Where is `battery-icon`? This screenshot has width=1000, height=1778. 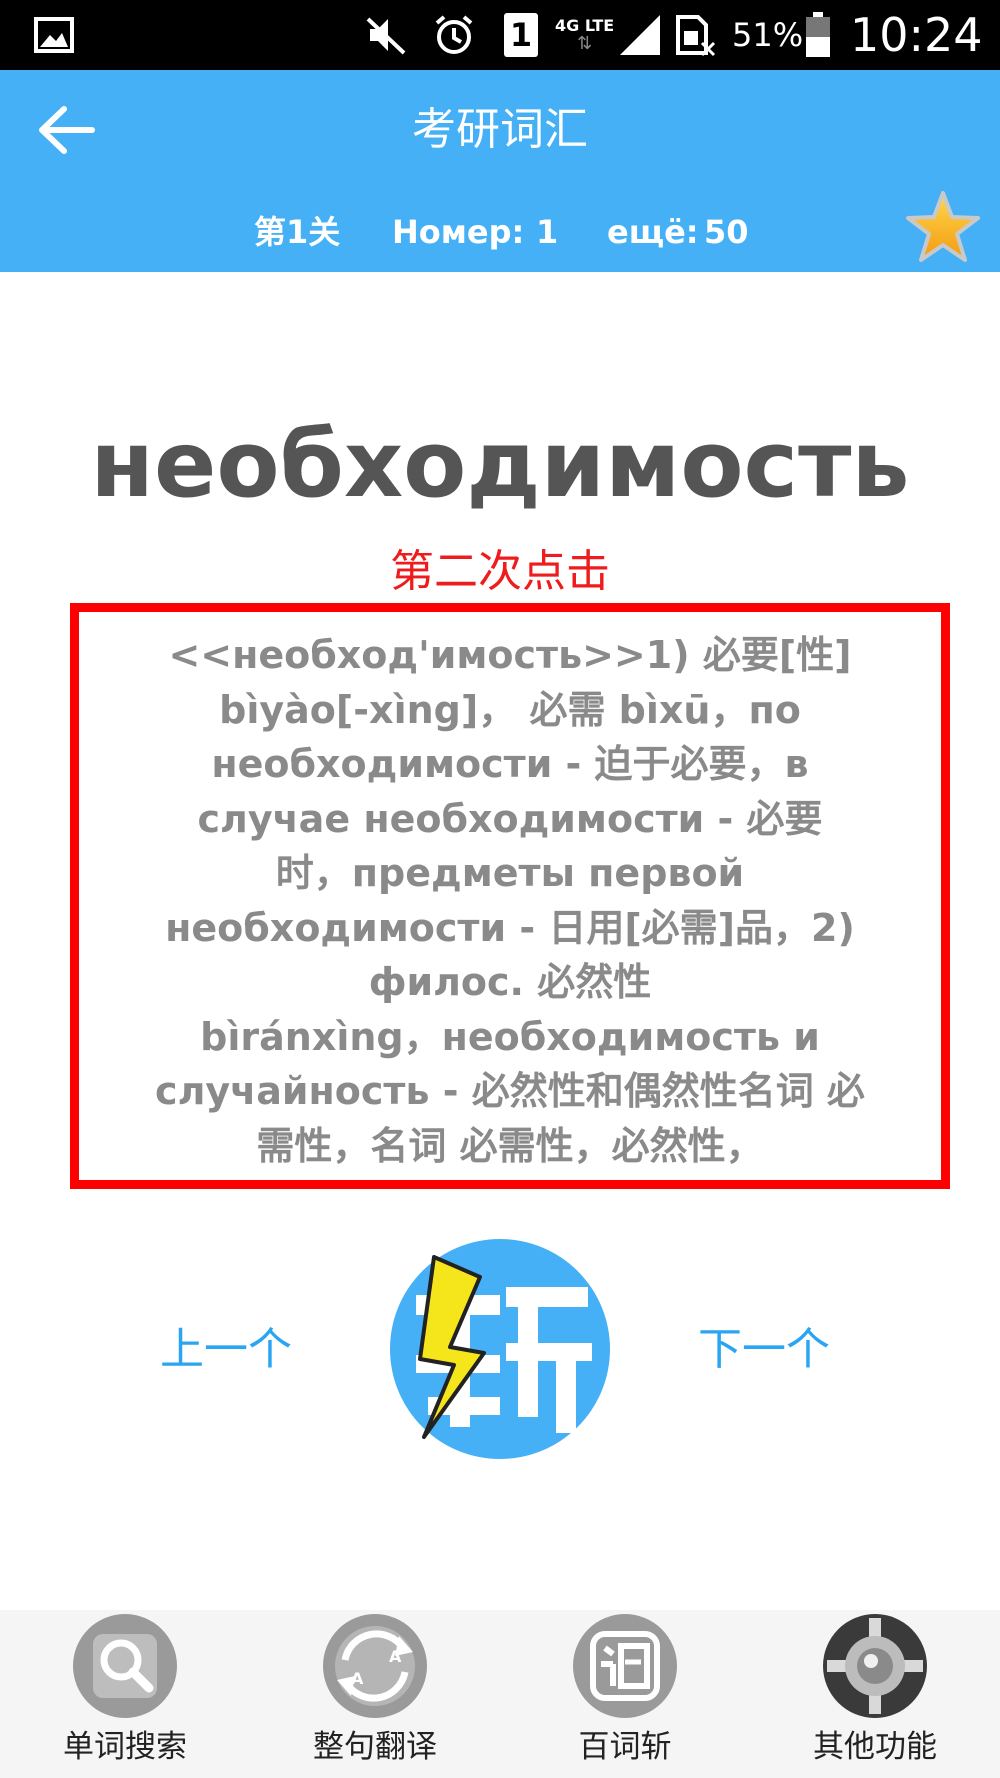 battery-icon is located at coordinates (818, 35).